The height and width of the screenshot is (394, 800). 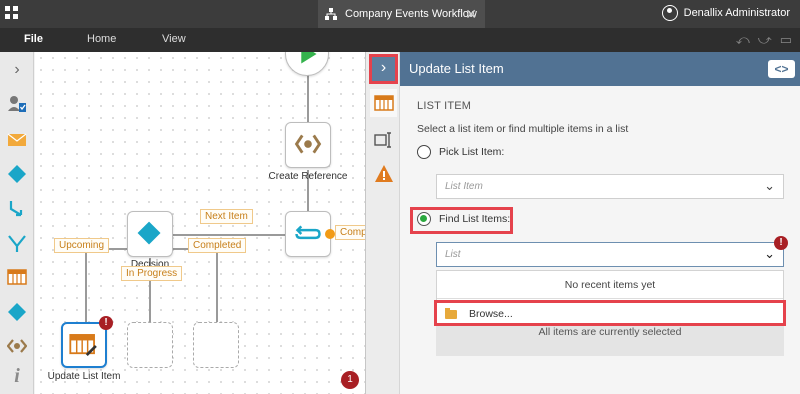 What do you see at coordinates (444, 106) in the screenshot?
I see `section-title: LIST ITEM` at bounding box center [444, 106].